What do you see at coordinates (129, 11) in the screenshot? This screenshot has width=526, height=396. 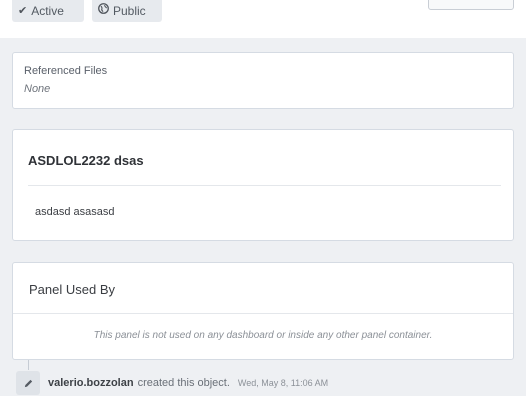 I see `visibility-tag-label: Public` at bounding box center [129, 11].